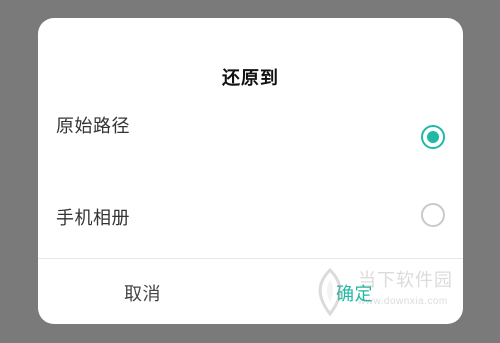 Image resolution: width=500 pixels, height=343 pixels. I want to click on radio-unselected-icon, so click(433, 215).